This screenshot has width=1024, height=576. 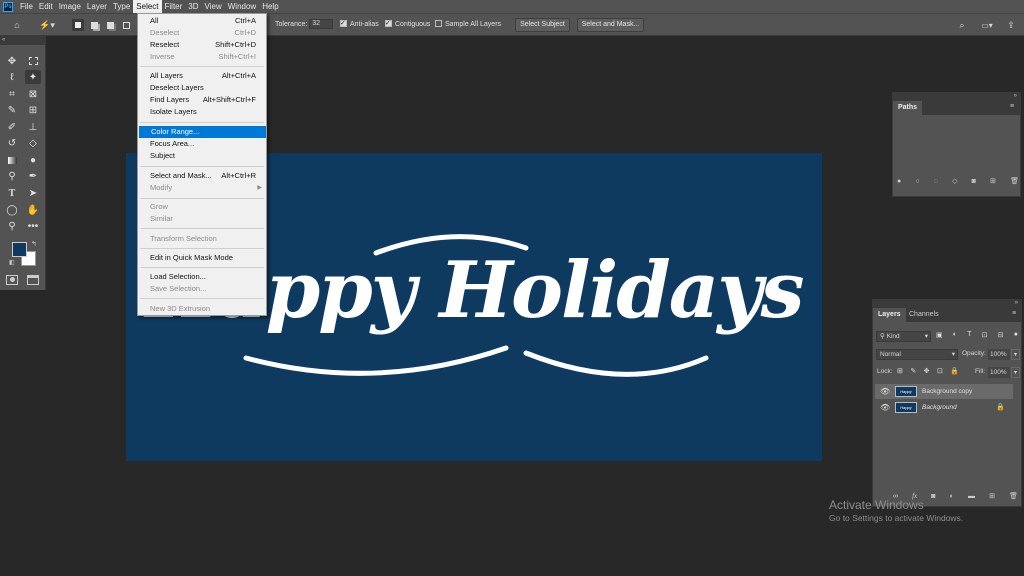 I want to click on menu-item-subject: Subject, so click(x=202, y=156).